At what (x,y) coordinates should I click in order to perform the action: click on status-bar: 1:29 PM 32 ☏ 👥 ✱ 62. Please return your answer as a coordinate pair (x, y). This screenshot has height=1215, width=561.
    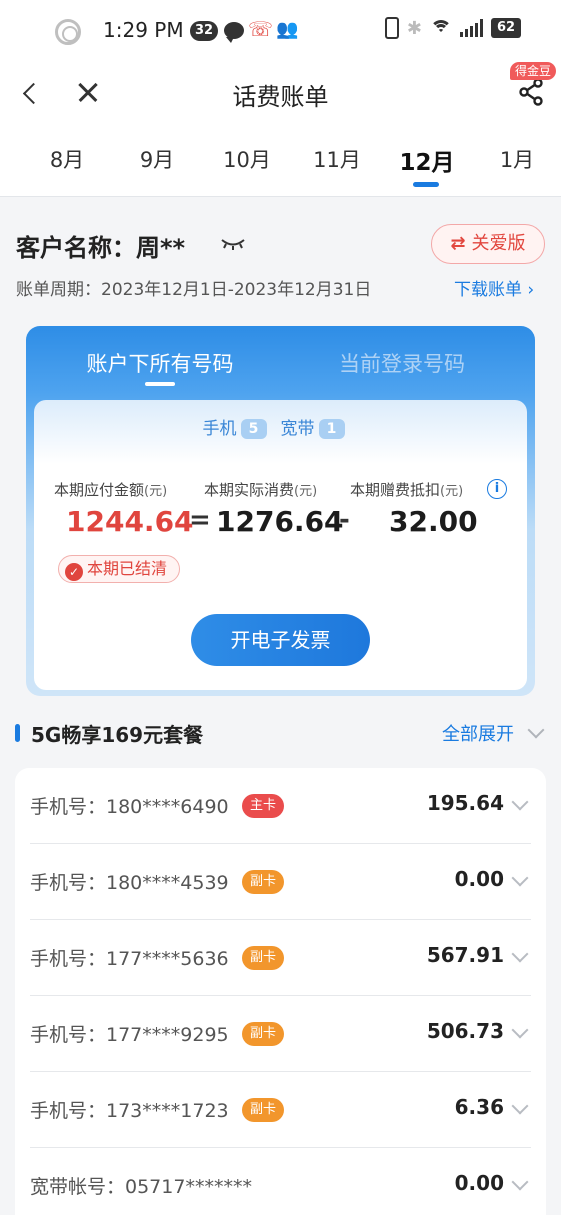
    Looking at the image, I should click on (280, 31).